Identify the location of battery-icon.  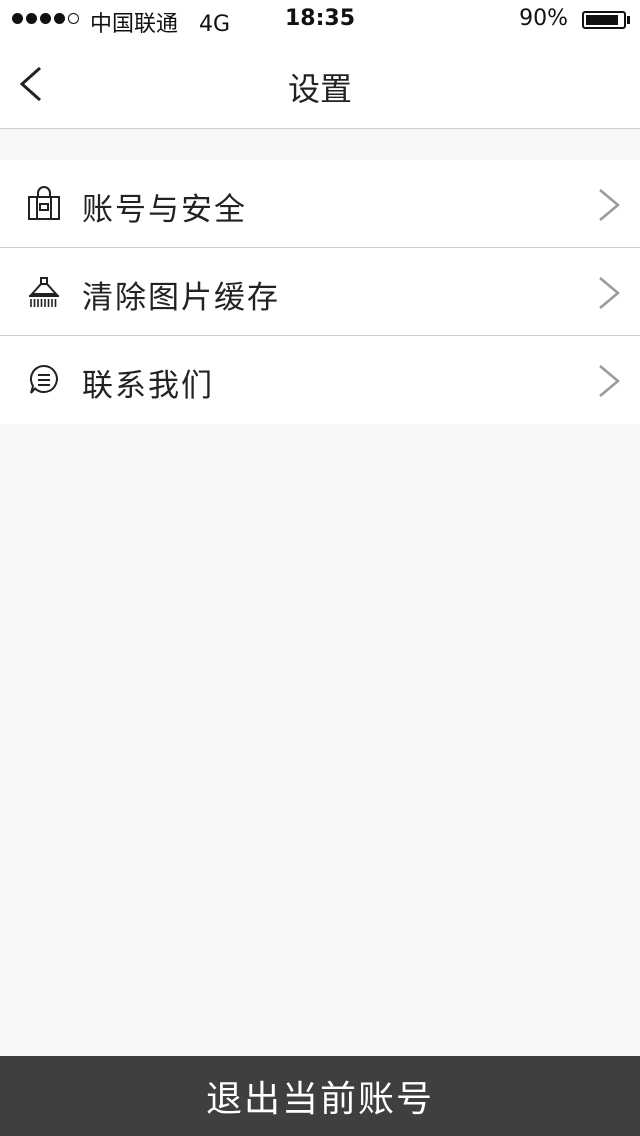
(604, 20).